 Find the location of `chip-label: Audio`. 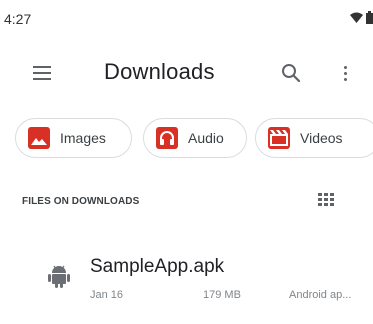

chip-label: Audio is located at coordinates (206, 138).